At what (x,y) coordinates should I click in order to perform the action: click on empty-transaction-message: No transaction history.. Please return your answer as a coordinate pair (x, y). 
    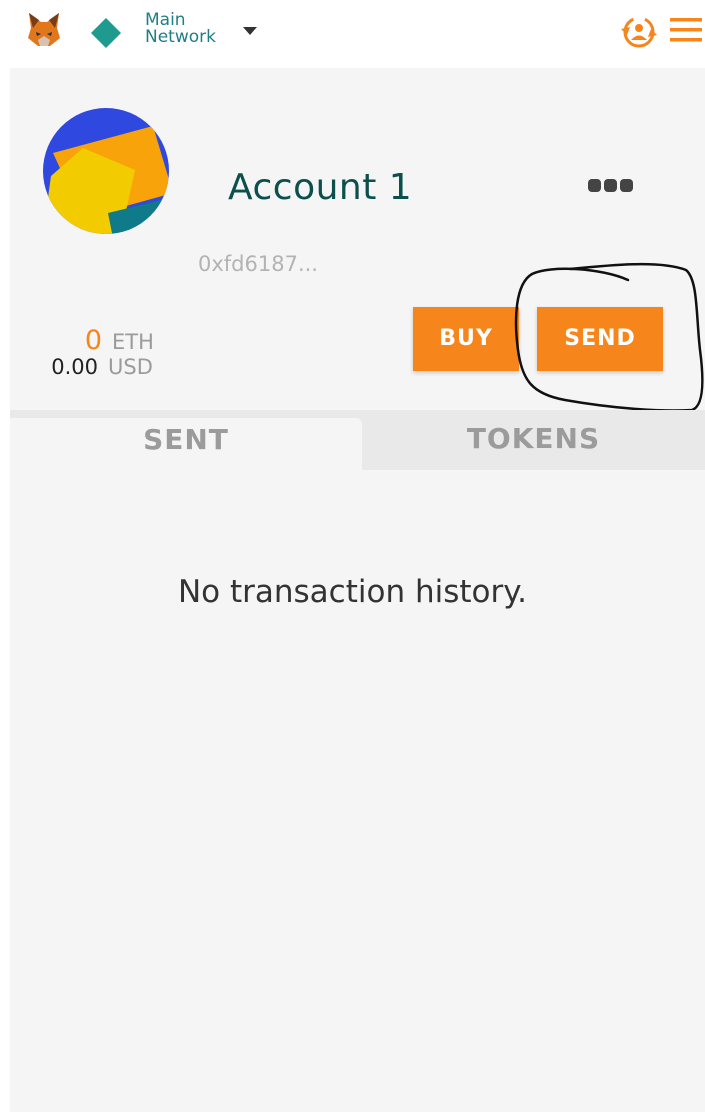
    Looking at the image, I should click on (352, 592).